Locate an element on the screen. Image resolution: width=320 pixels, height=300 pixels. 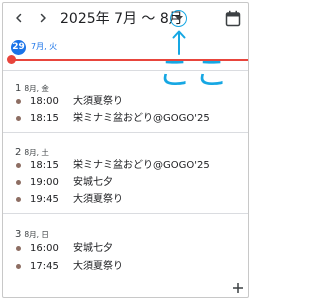
plus-icon is located at coordinates (238, 288).